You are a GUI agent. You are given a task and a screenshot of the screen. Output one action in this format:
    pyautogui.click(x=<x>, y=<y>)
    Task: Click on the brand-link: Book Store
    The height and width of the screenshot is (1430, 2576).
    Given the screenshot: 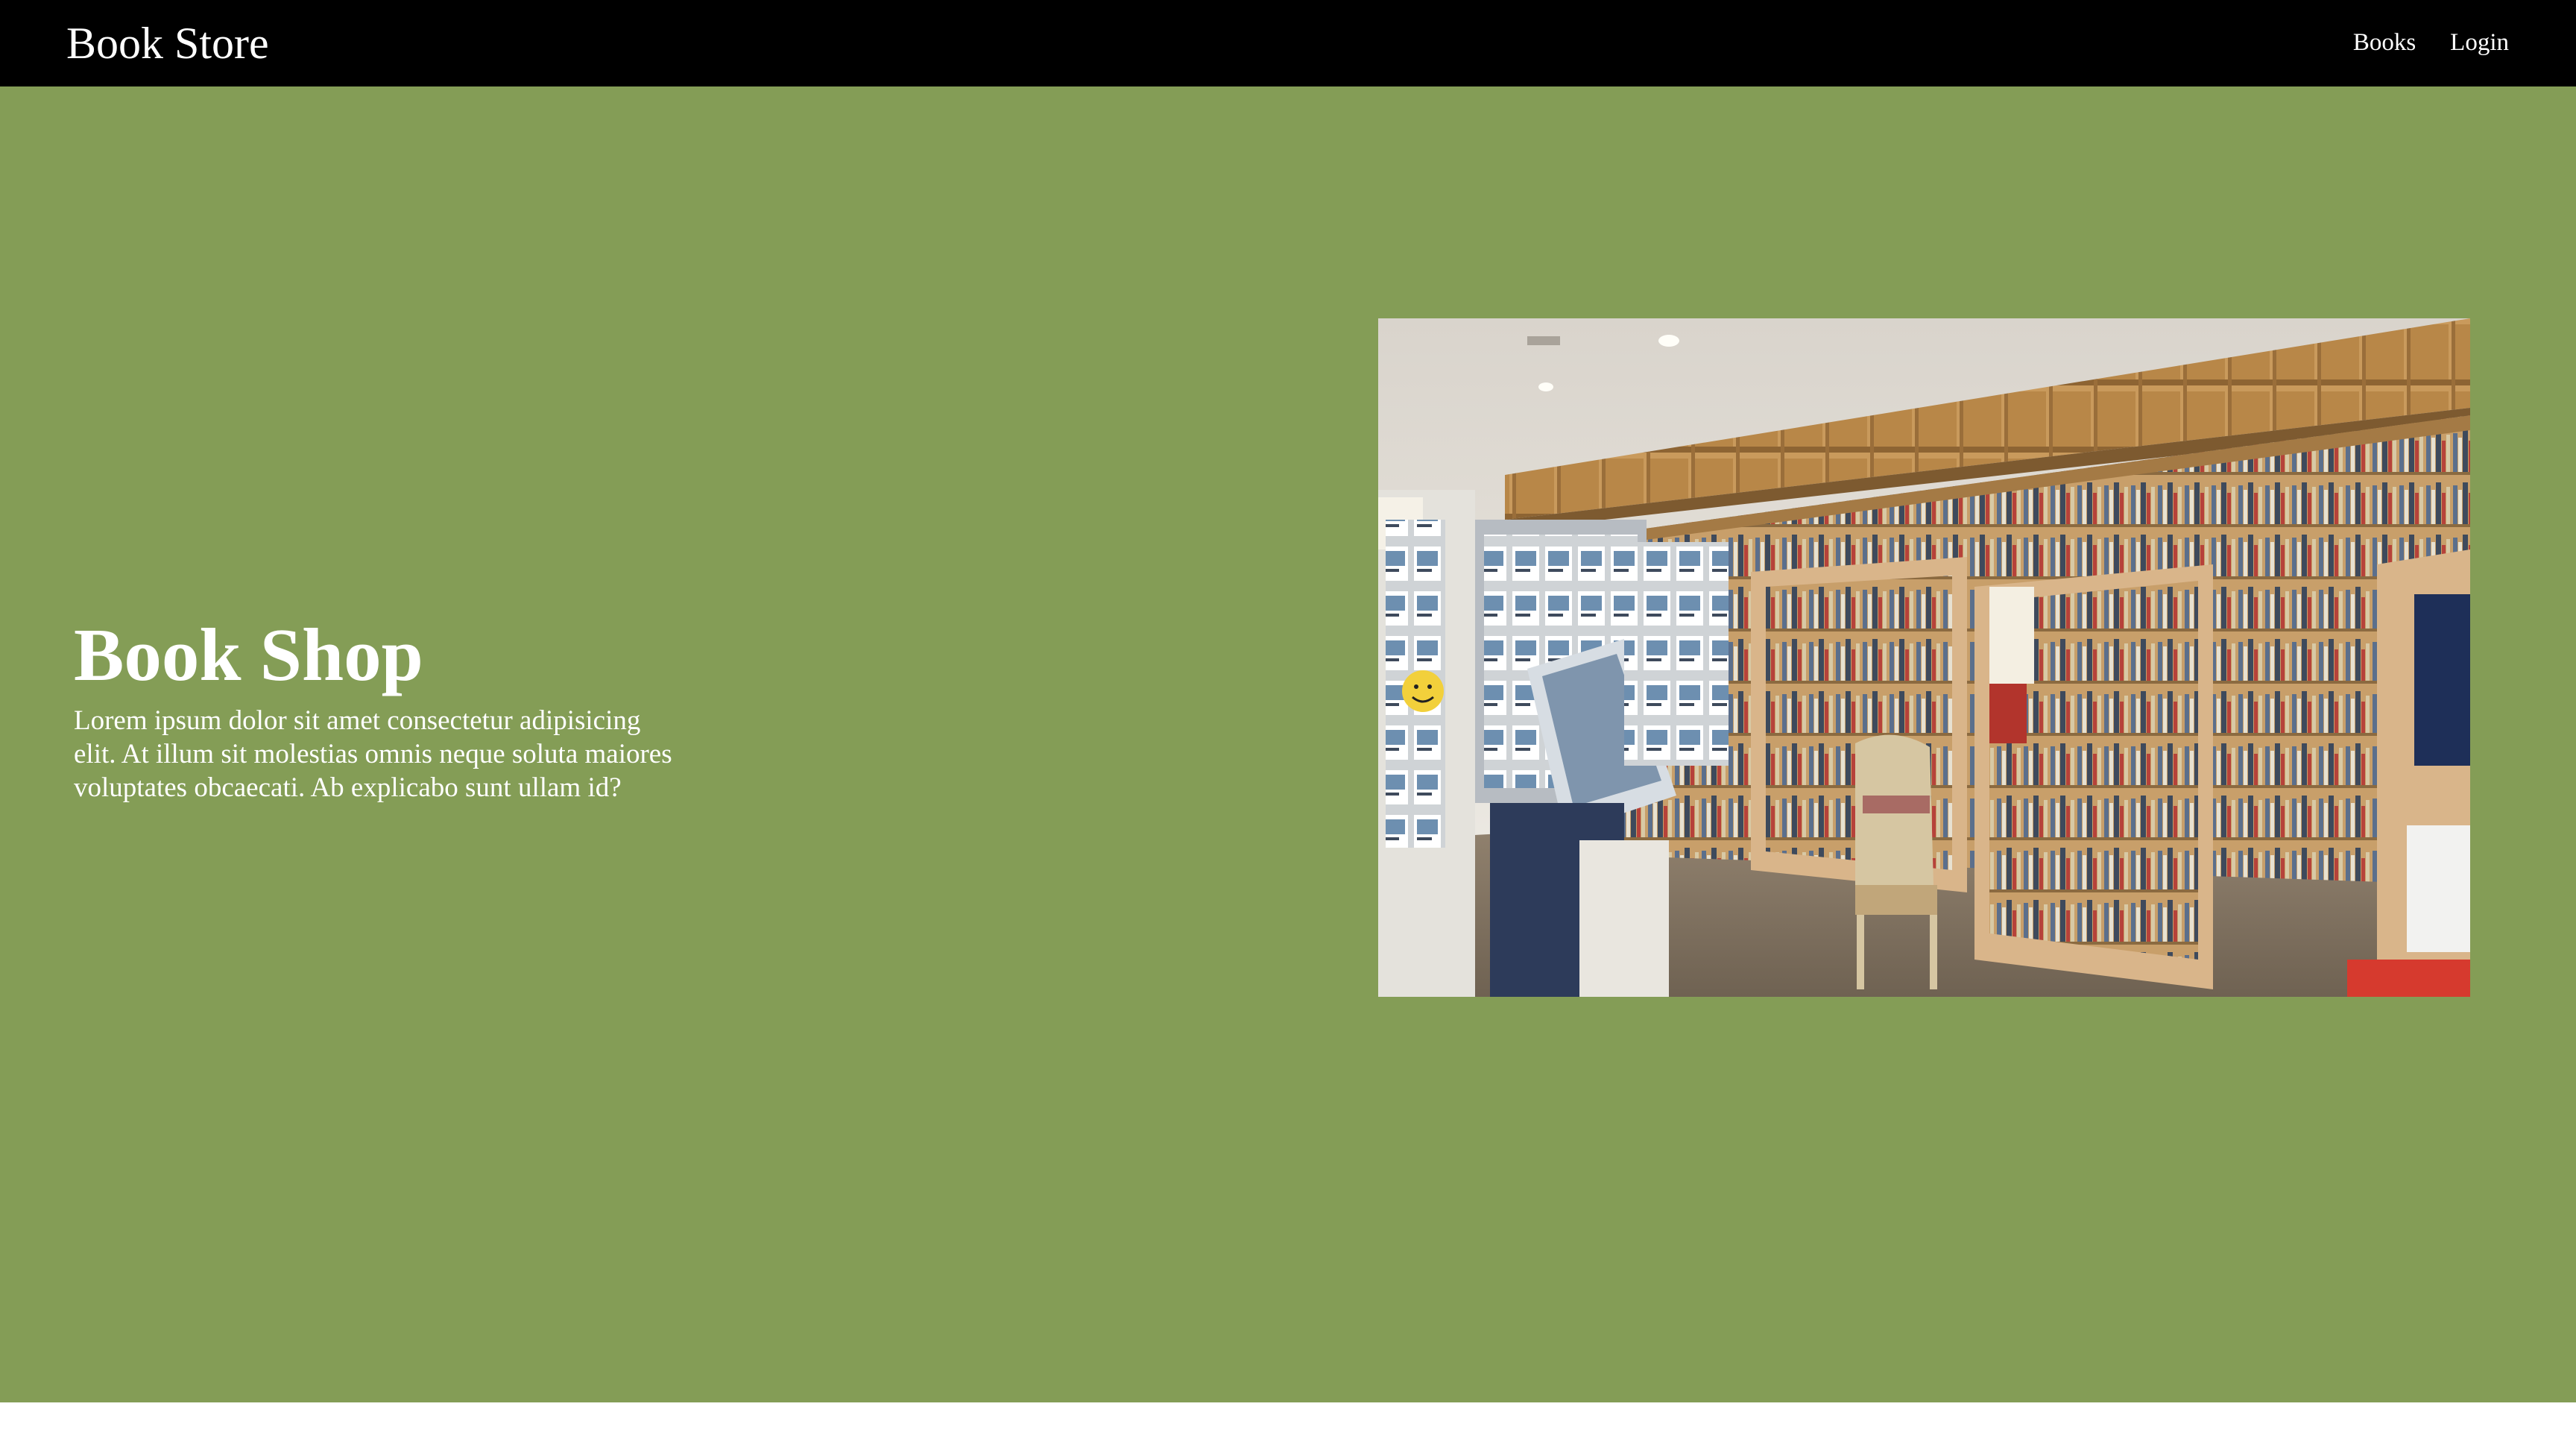 What is the action you would take?
    pyautogui.click(x=167, y=43)
    